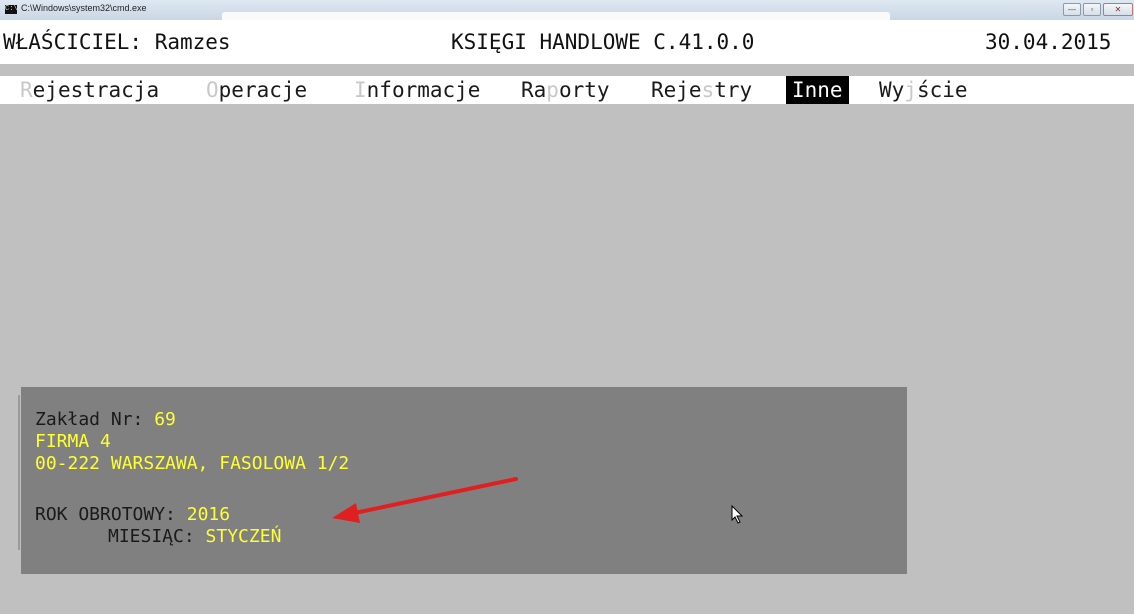 The image size is (1134, 614). What do you see at coordinates (425, 500) in the screenshot?
I see `annotation-arrow` at bounding box center [425, 500].